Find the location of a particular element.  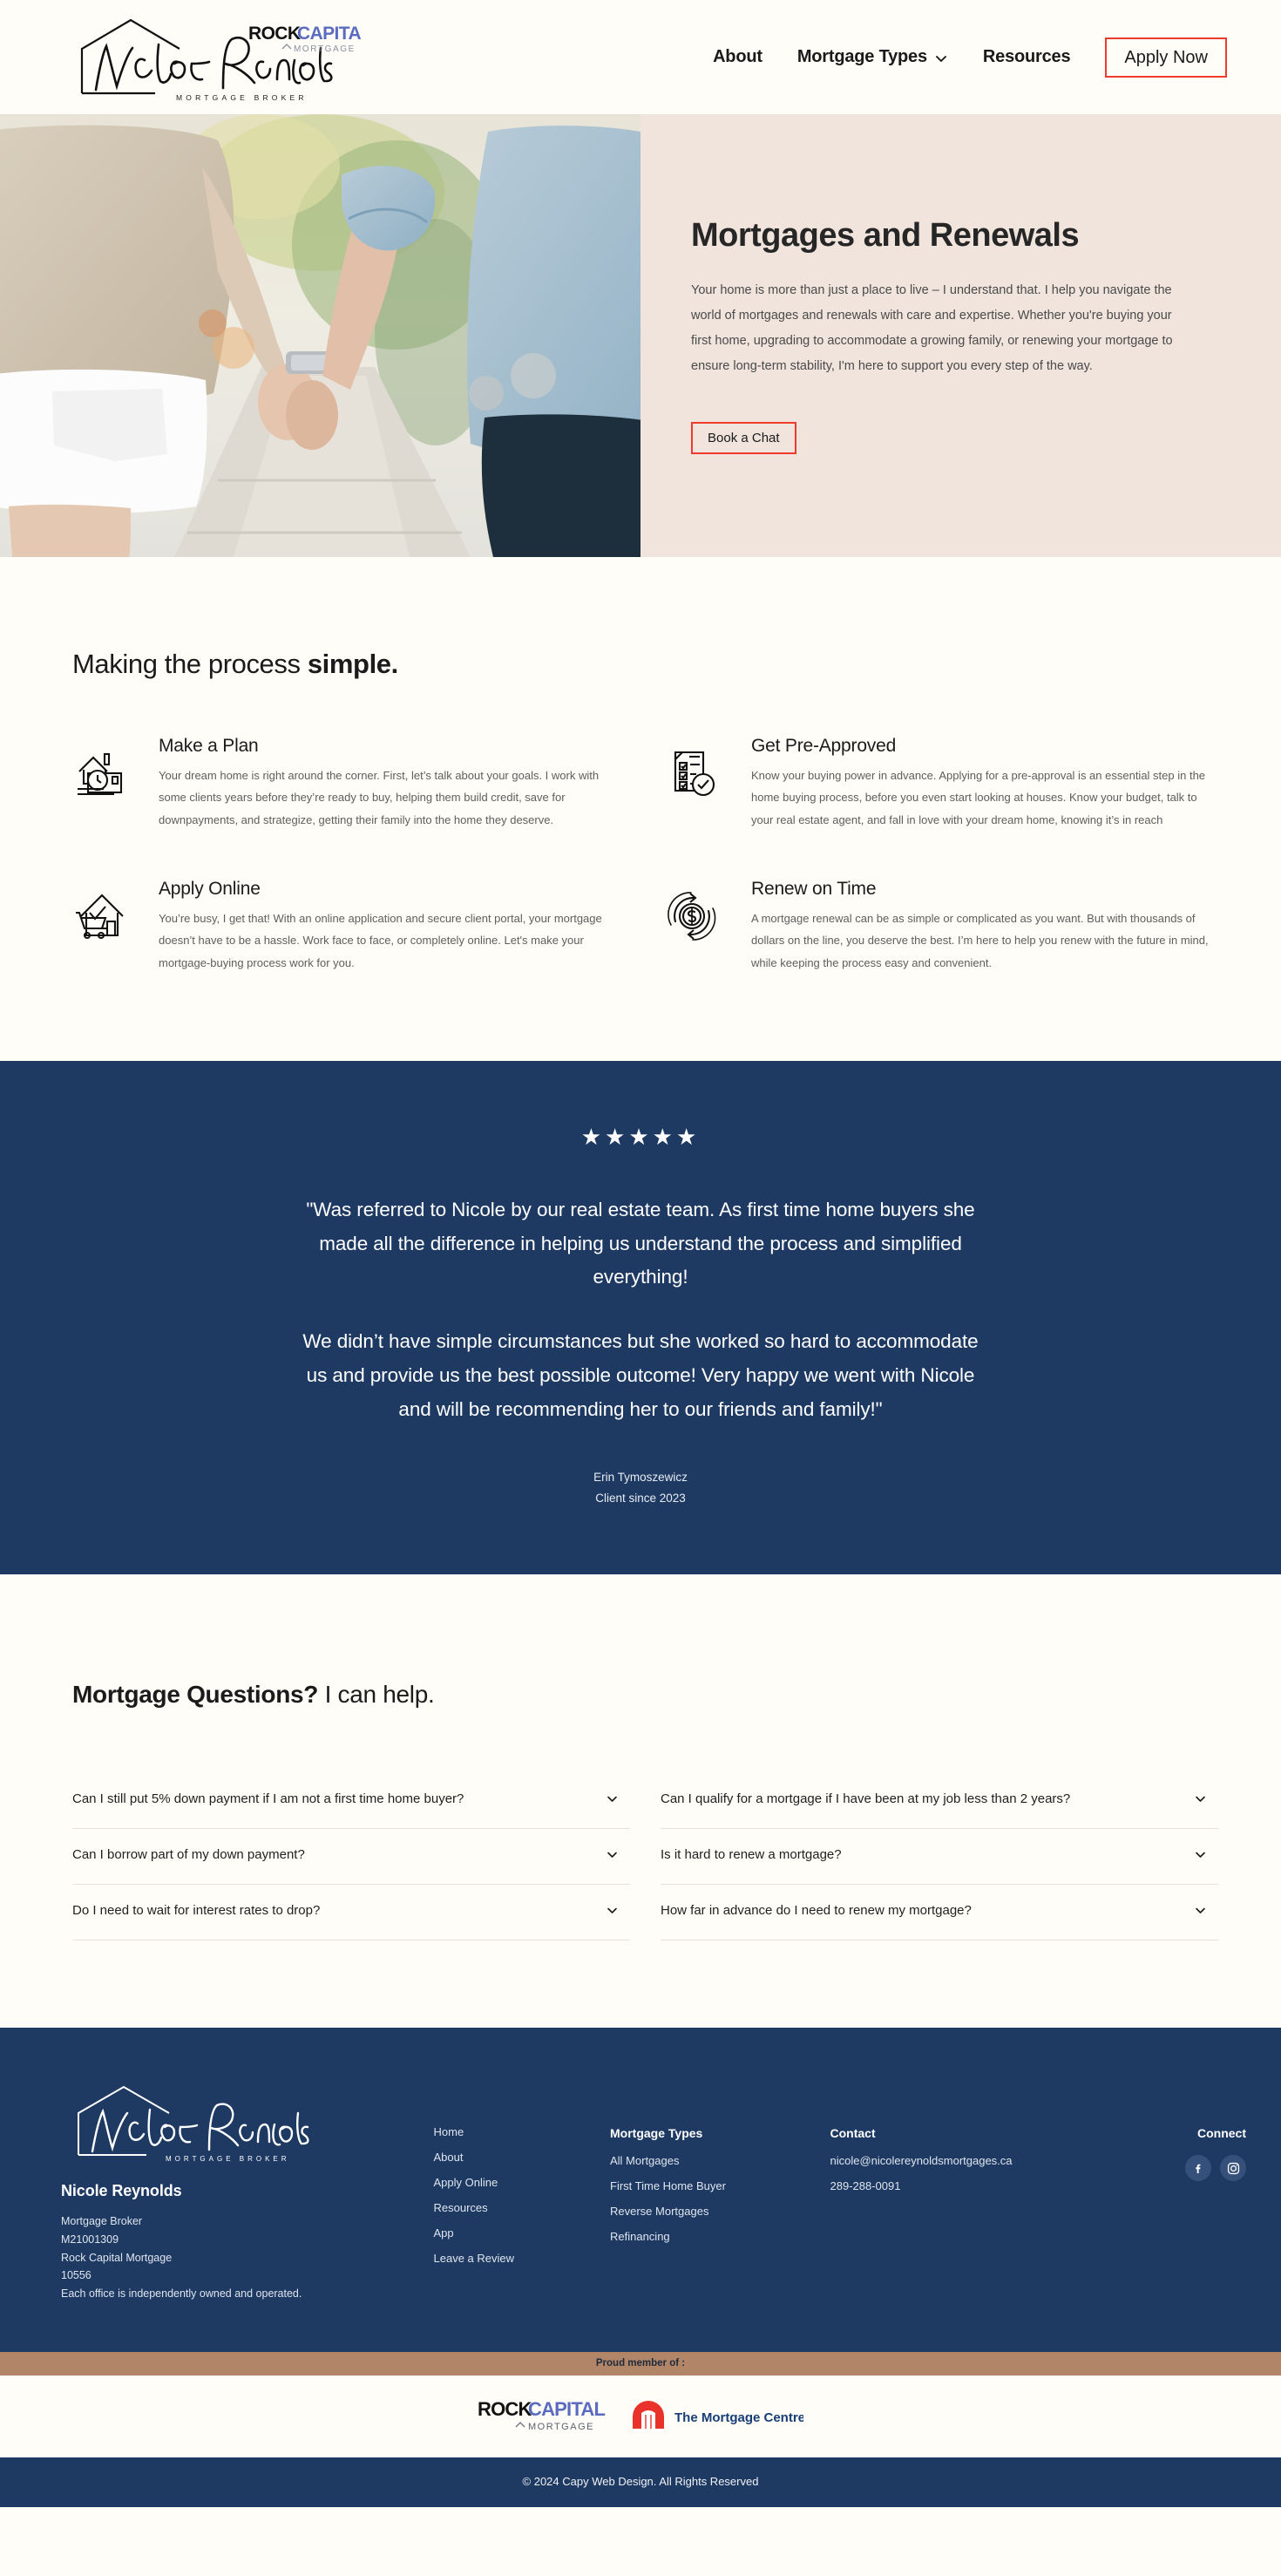

footer-column-heading: Mortgage Types is located at coordinates (656, 2133).